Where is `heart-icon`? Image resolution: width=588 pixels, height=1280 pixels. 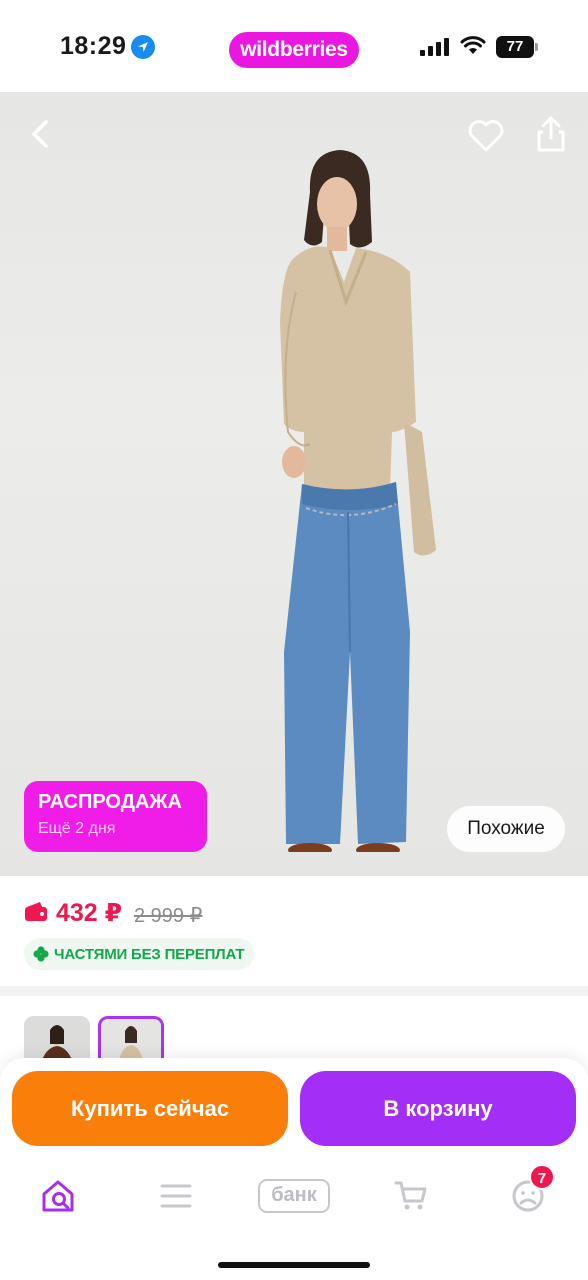
heart-icon is located at coordinates (486, 136).